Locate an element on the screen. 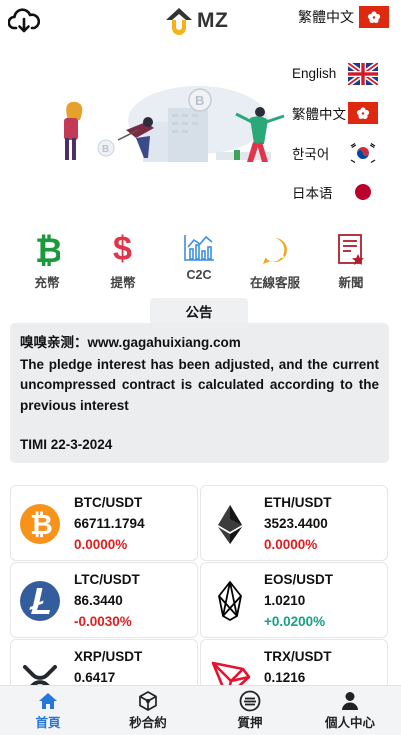 This screenshot has width=401, height=735. market-pair: BTC/USDT is located at coordinates (108, 502).